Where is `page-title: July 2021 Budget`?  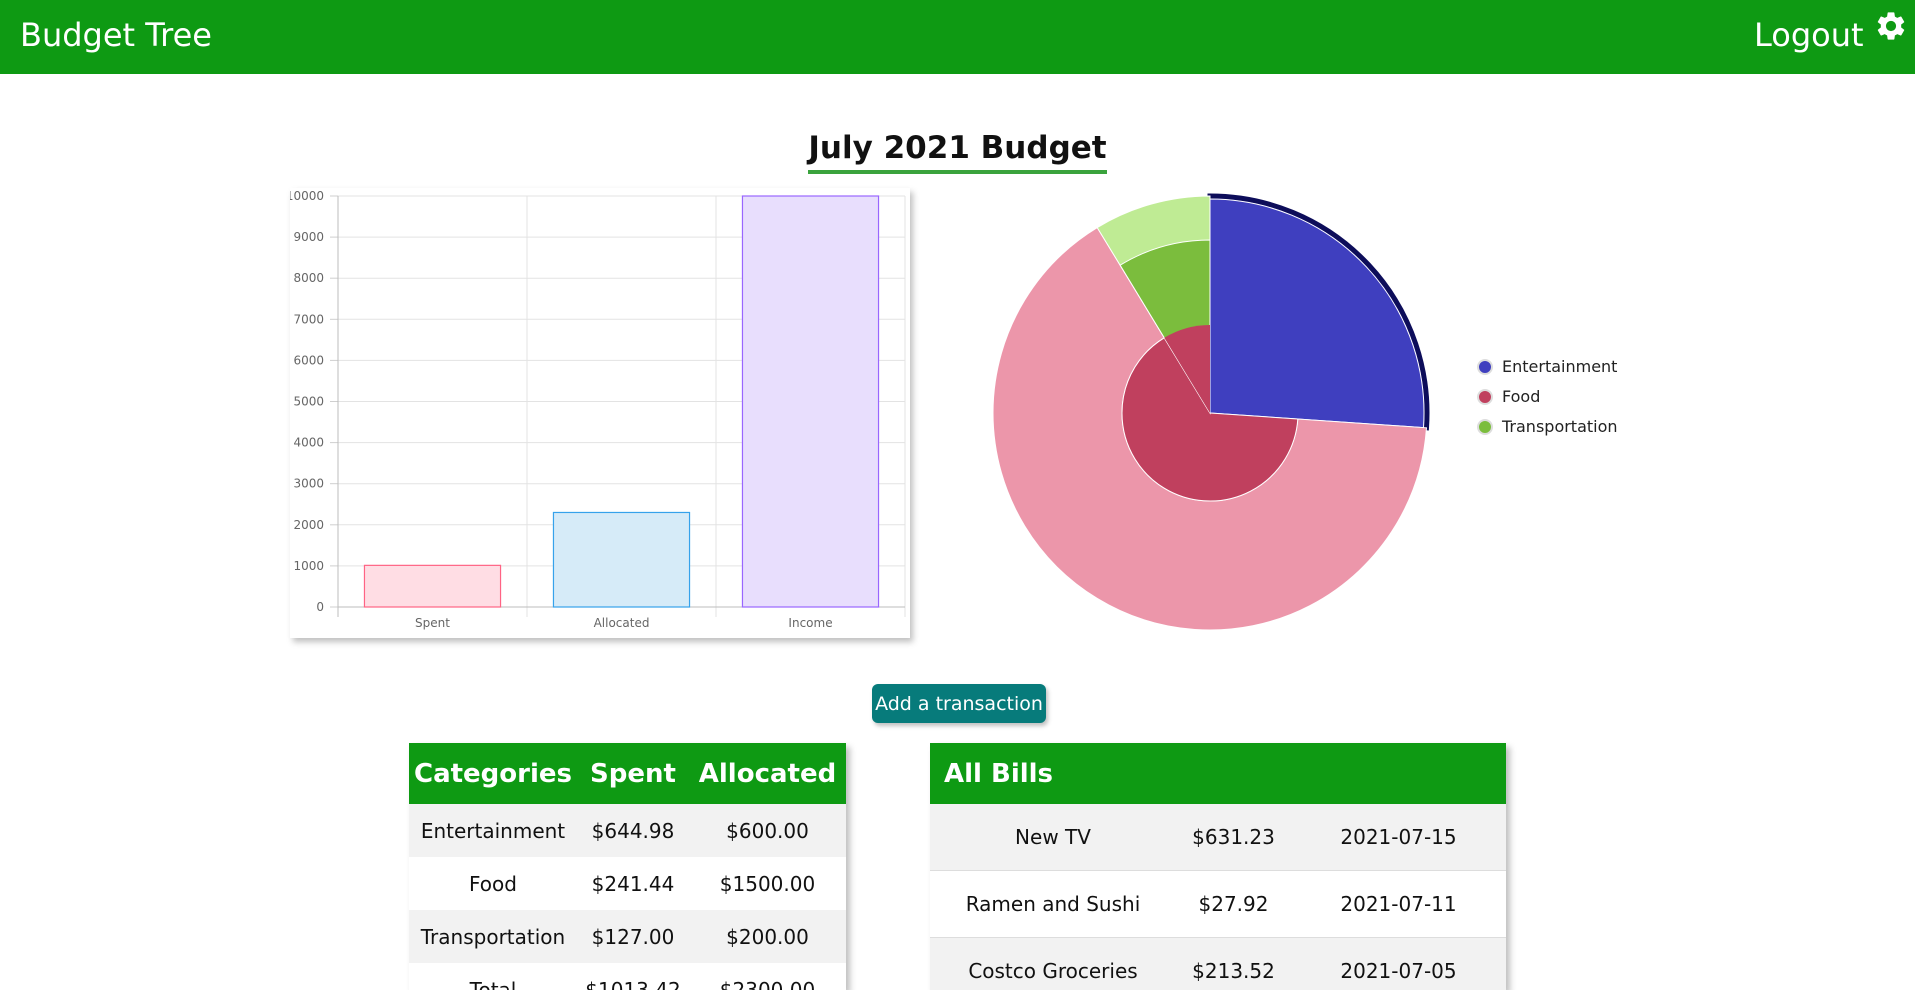 page-title: July 2021 Budget is located at coordinates (957, 150).